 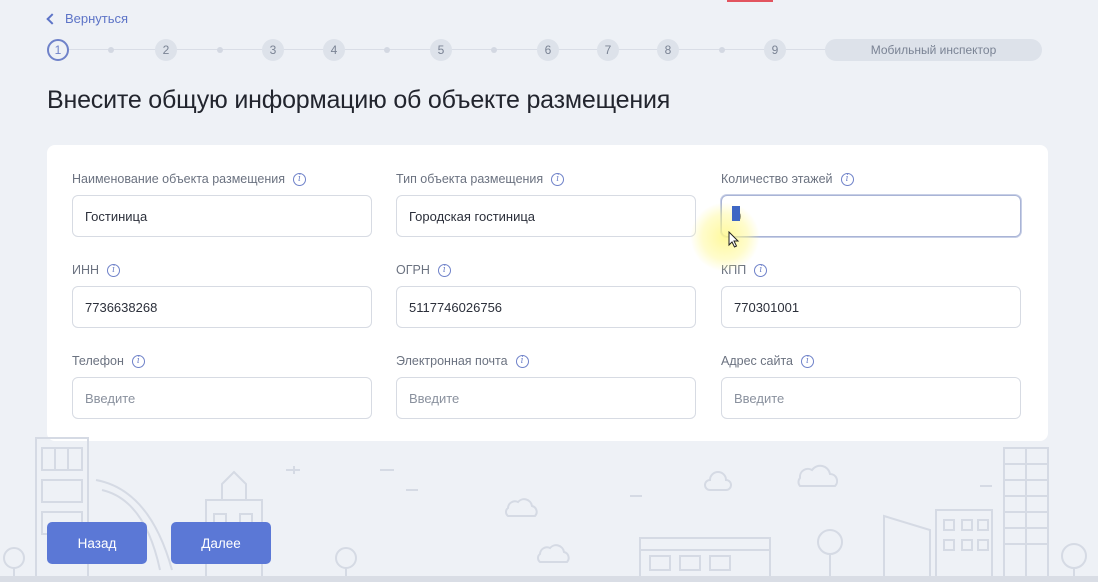 What do you see at coordinates (736, 213) in the screenshot?
I see `text-selection` at bounding box center [736, 213].